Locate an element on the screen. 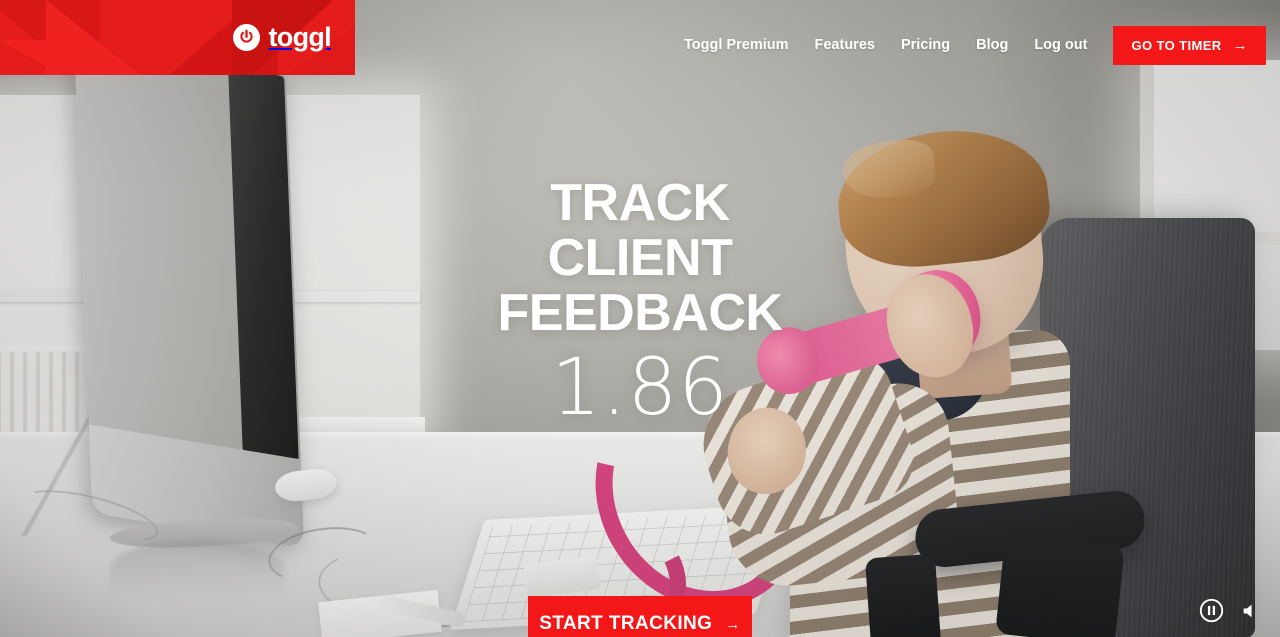 The image size is (1280, 637). pause-icon is located at coordinates (1211, 610).